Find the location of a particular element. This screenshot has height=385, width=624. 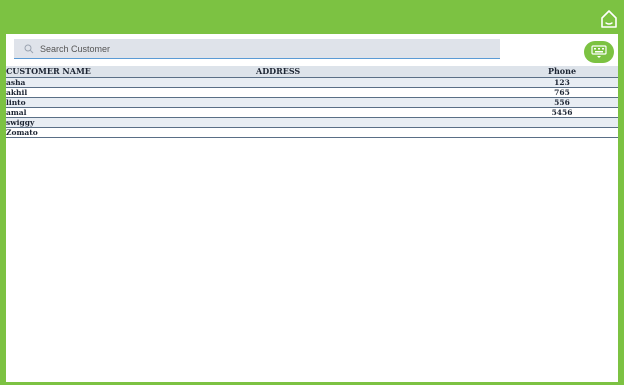

customer-name: Zomato is located at coordinates (22, 132).